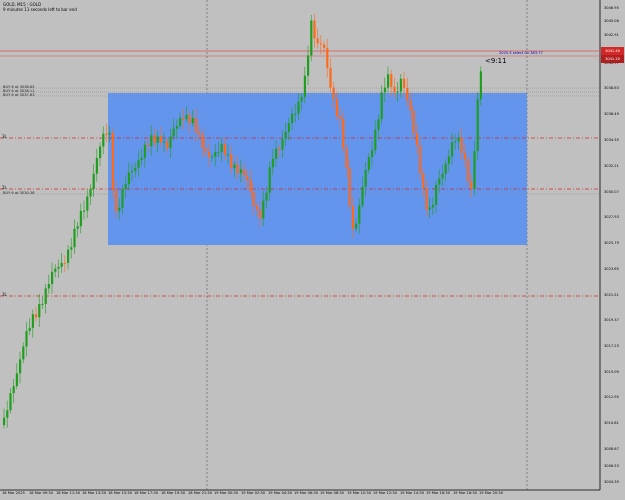 Image resolution: width=625 pixels, height=500 pixels. Describe the element at coordinates (4, 187) in the screenshot. I see `level-label: 2L` at that location.